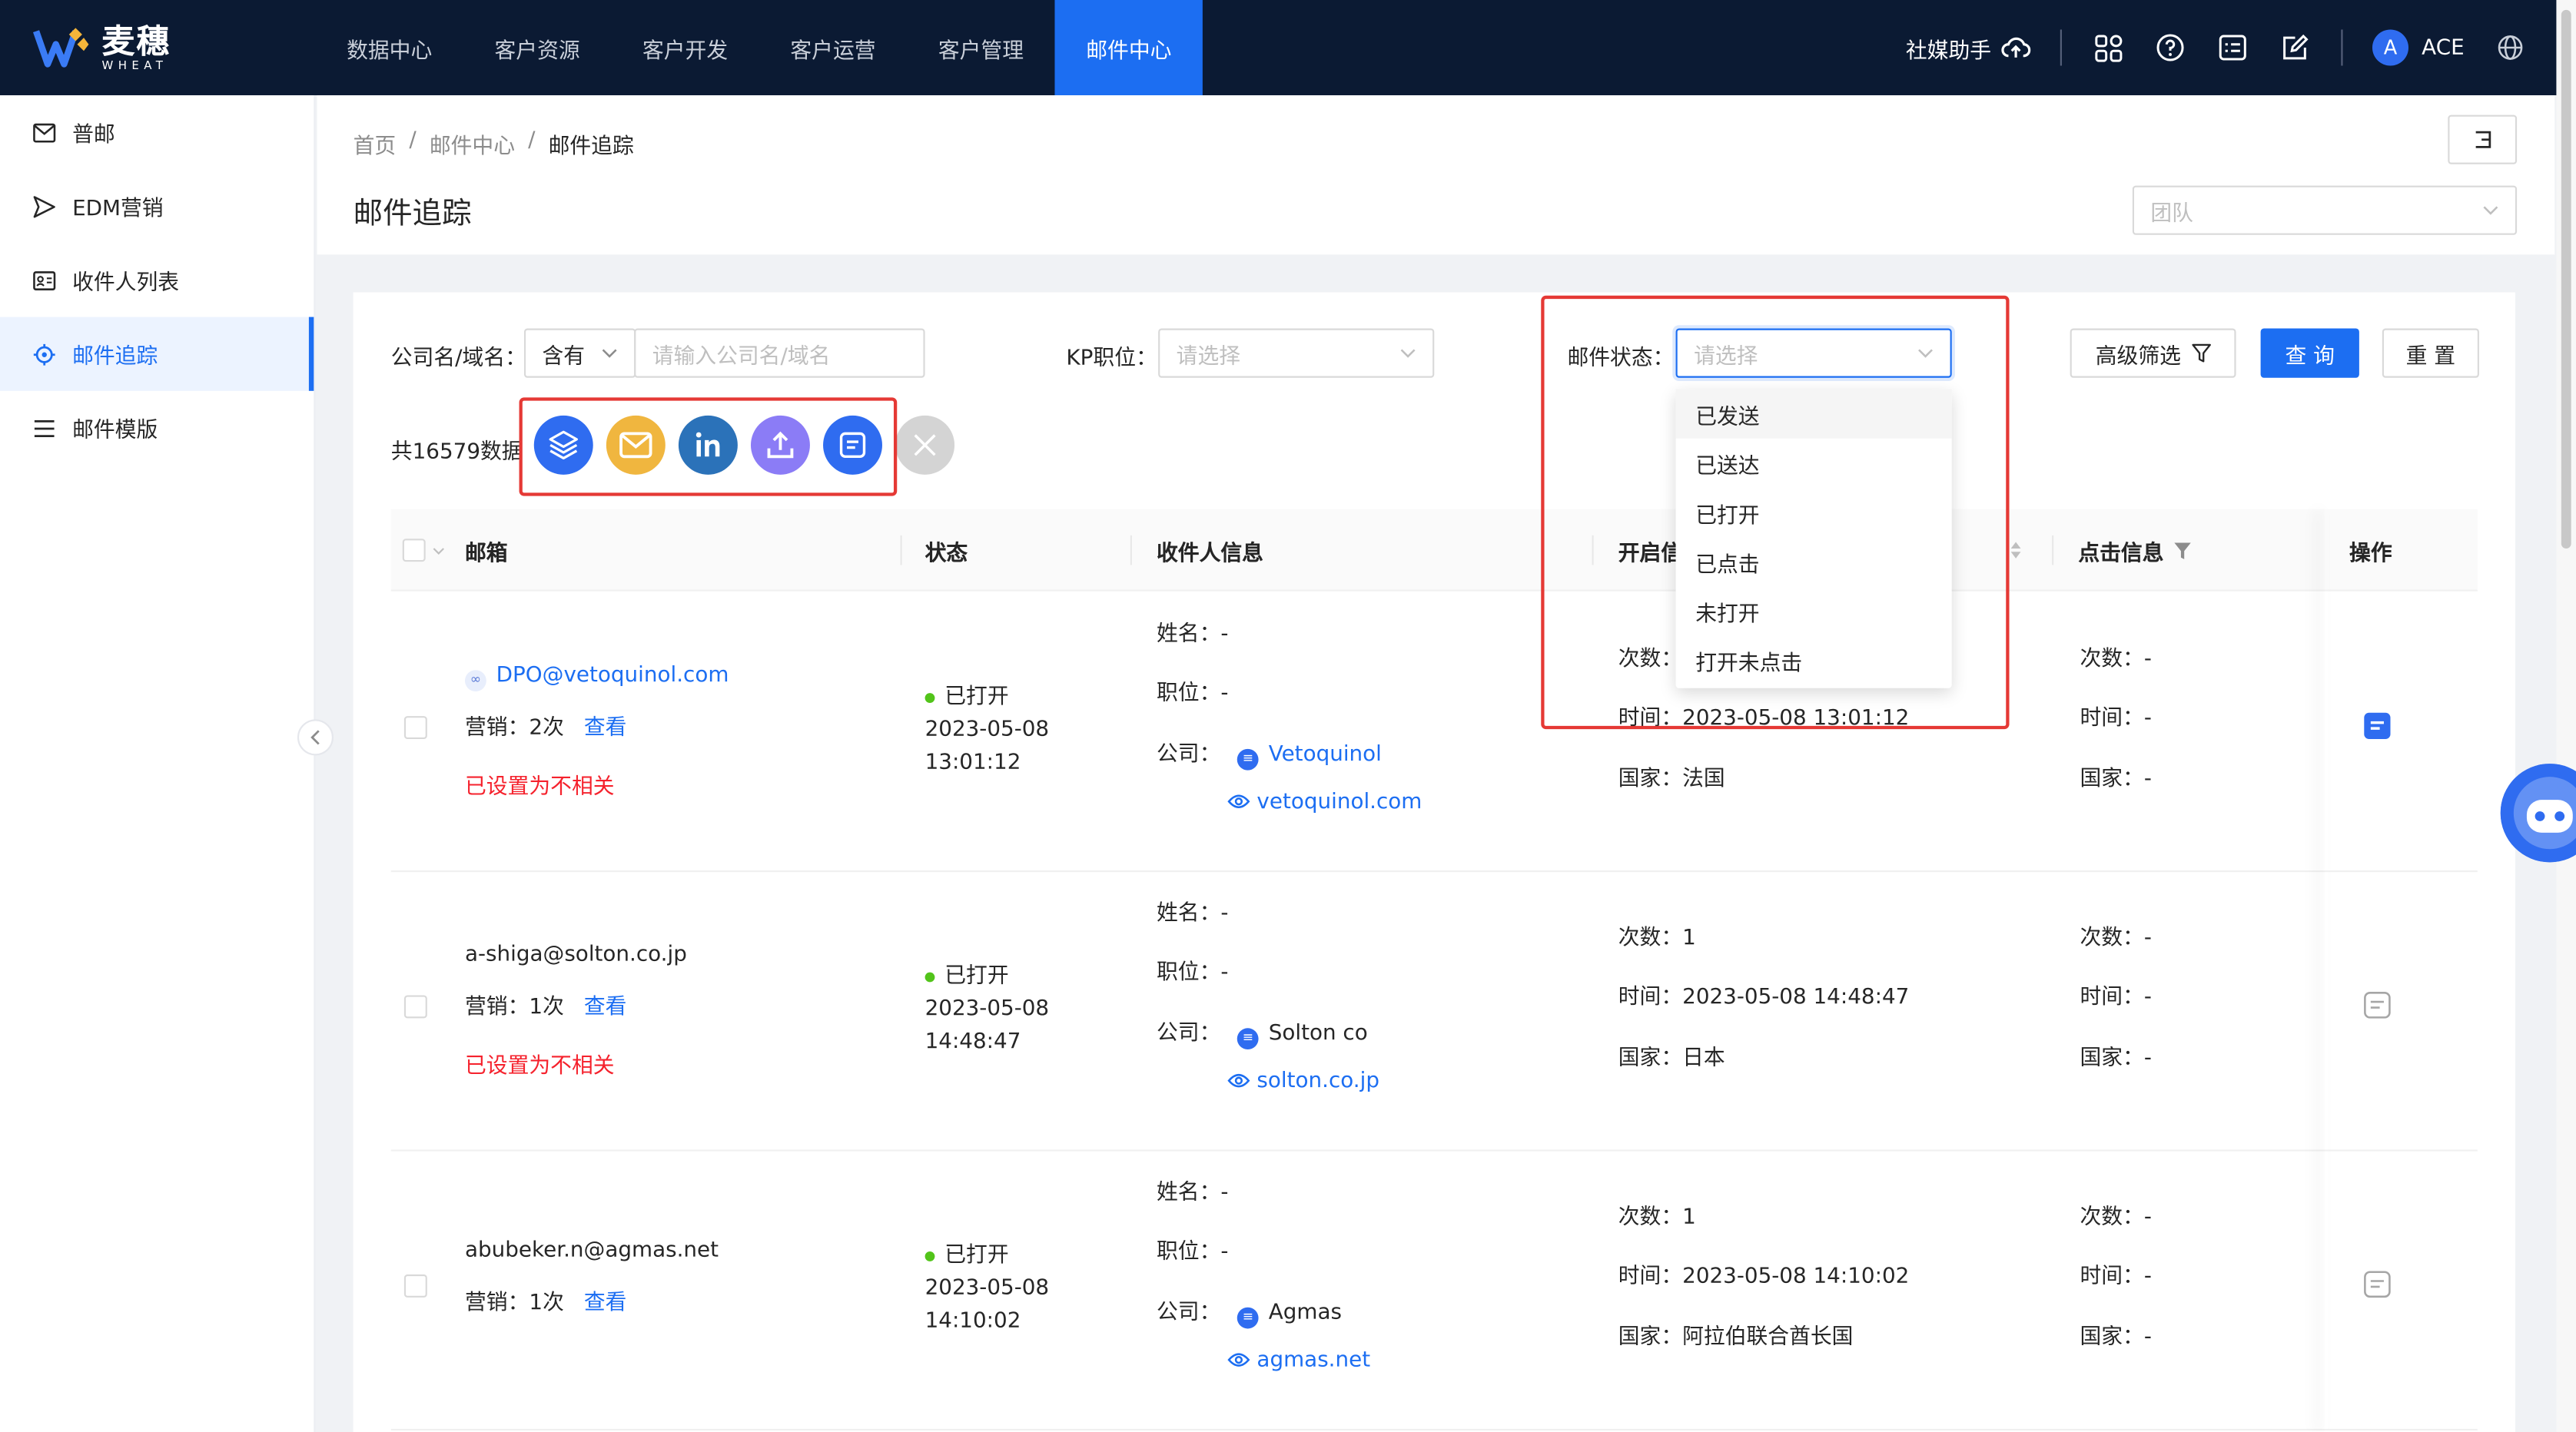 This screenshot has height=1432, width=2576. I want to click on company-name: ≡ Agmas, so click(1289, 1314).